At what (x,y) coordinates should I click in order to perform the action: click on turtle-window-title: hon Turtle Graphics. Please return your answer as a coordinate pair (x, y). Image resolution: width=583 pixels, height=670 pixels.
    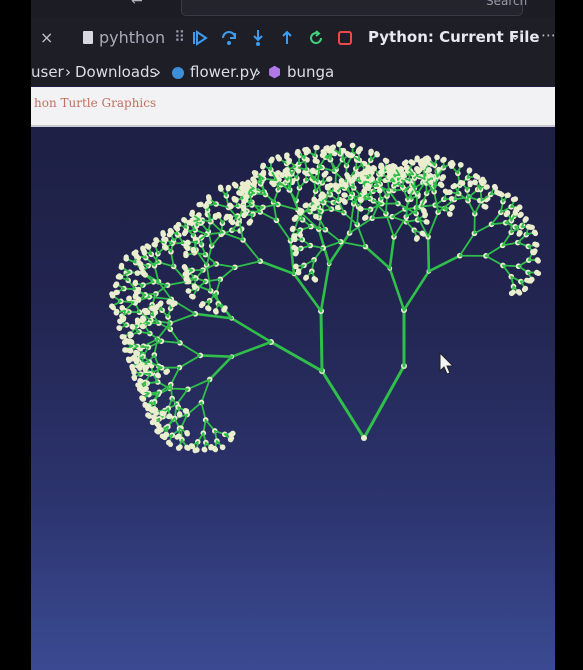
    Looking at the image, I should click on (95, 103).